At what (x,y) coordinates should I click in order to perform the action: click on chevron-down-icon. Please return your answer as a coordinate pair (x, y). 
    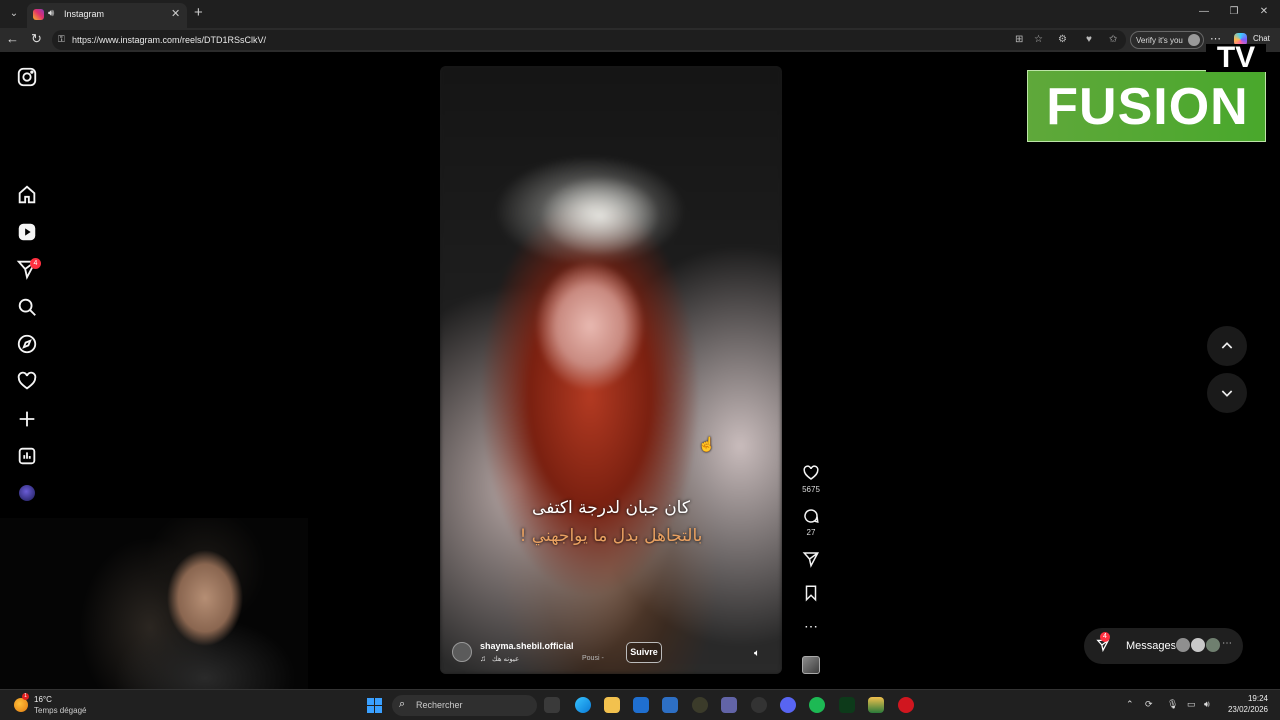
    Looking at the image, I should click on (1227, 393).